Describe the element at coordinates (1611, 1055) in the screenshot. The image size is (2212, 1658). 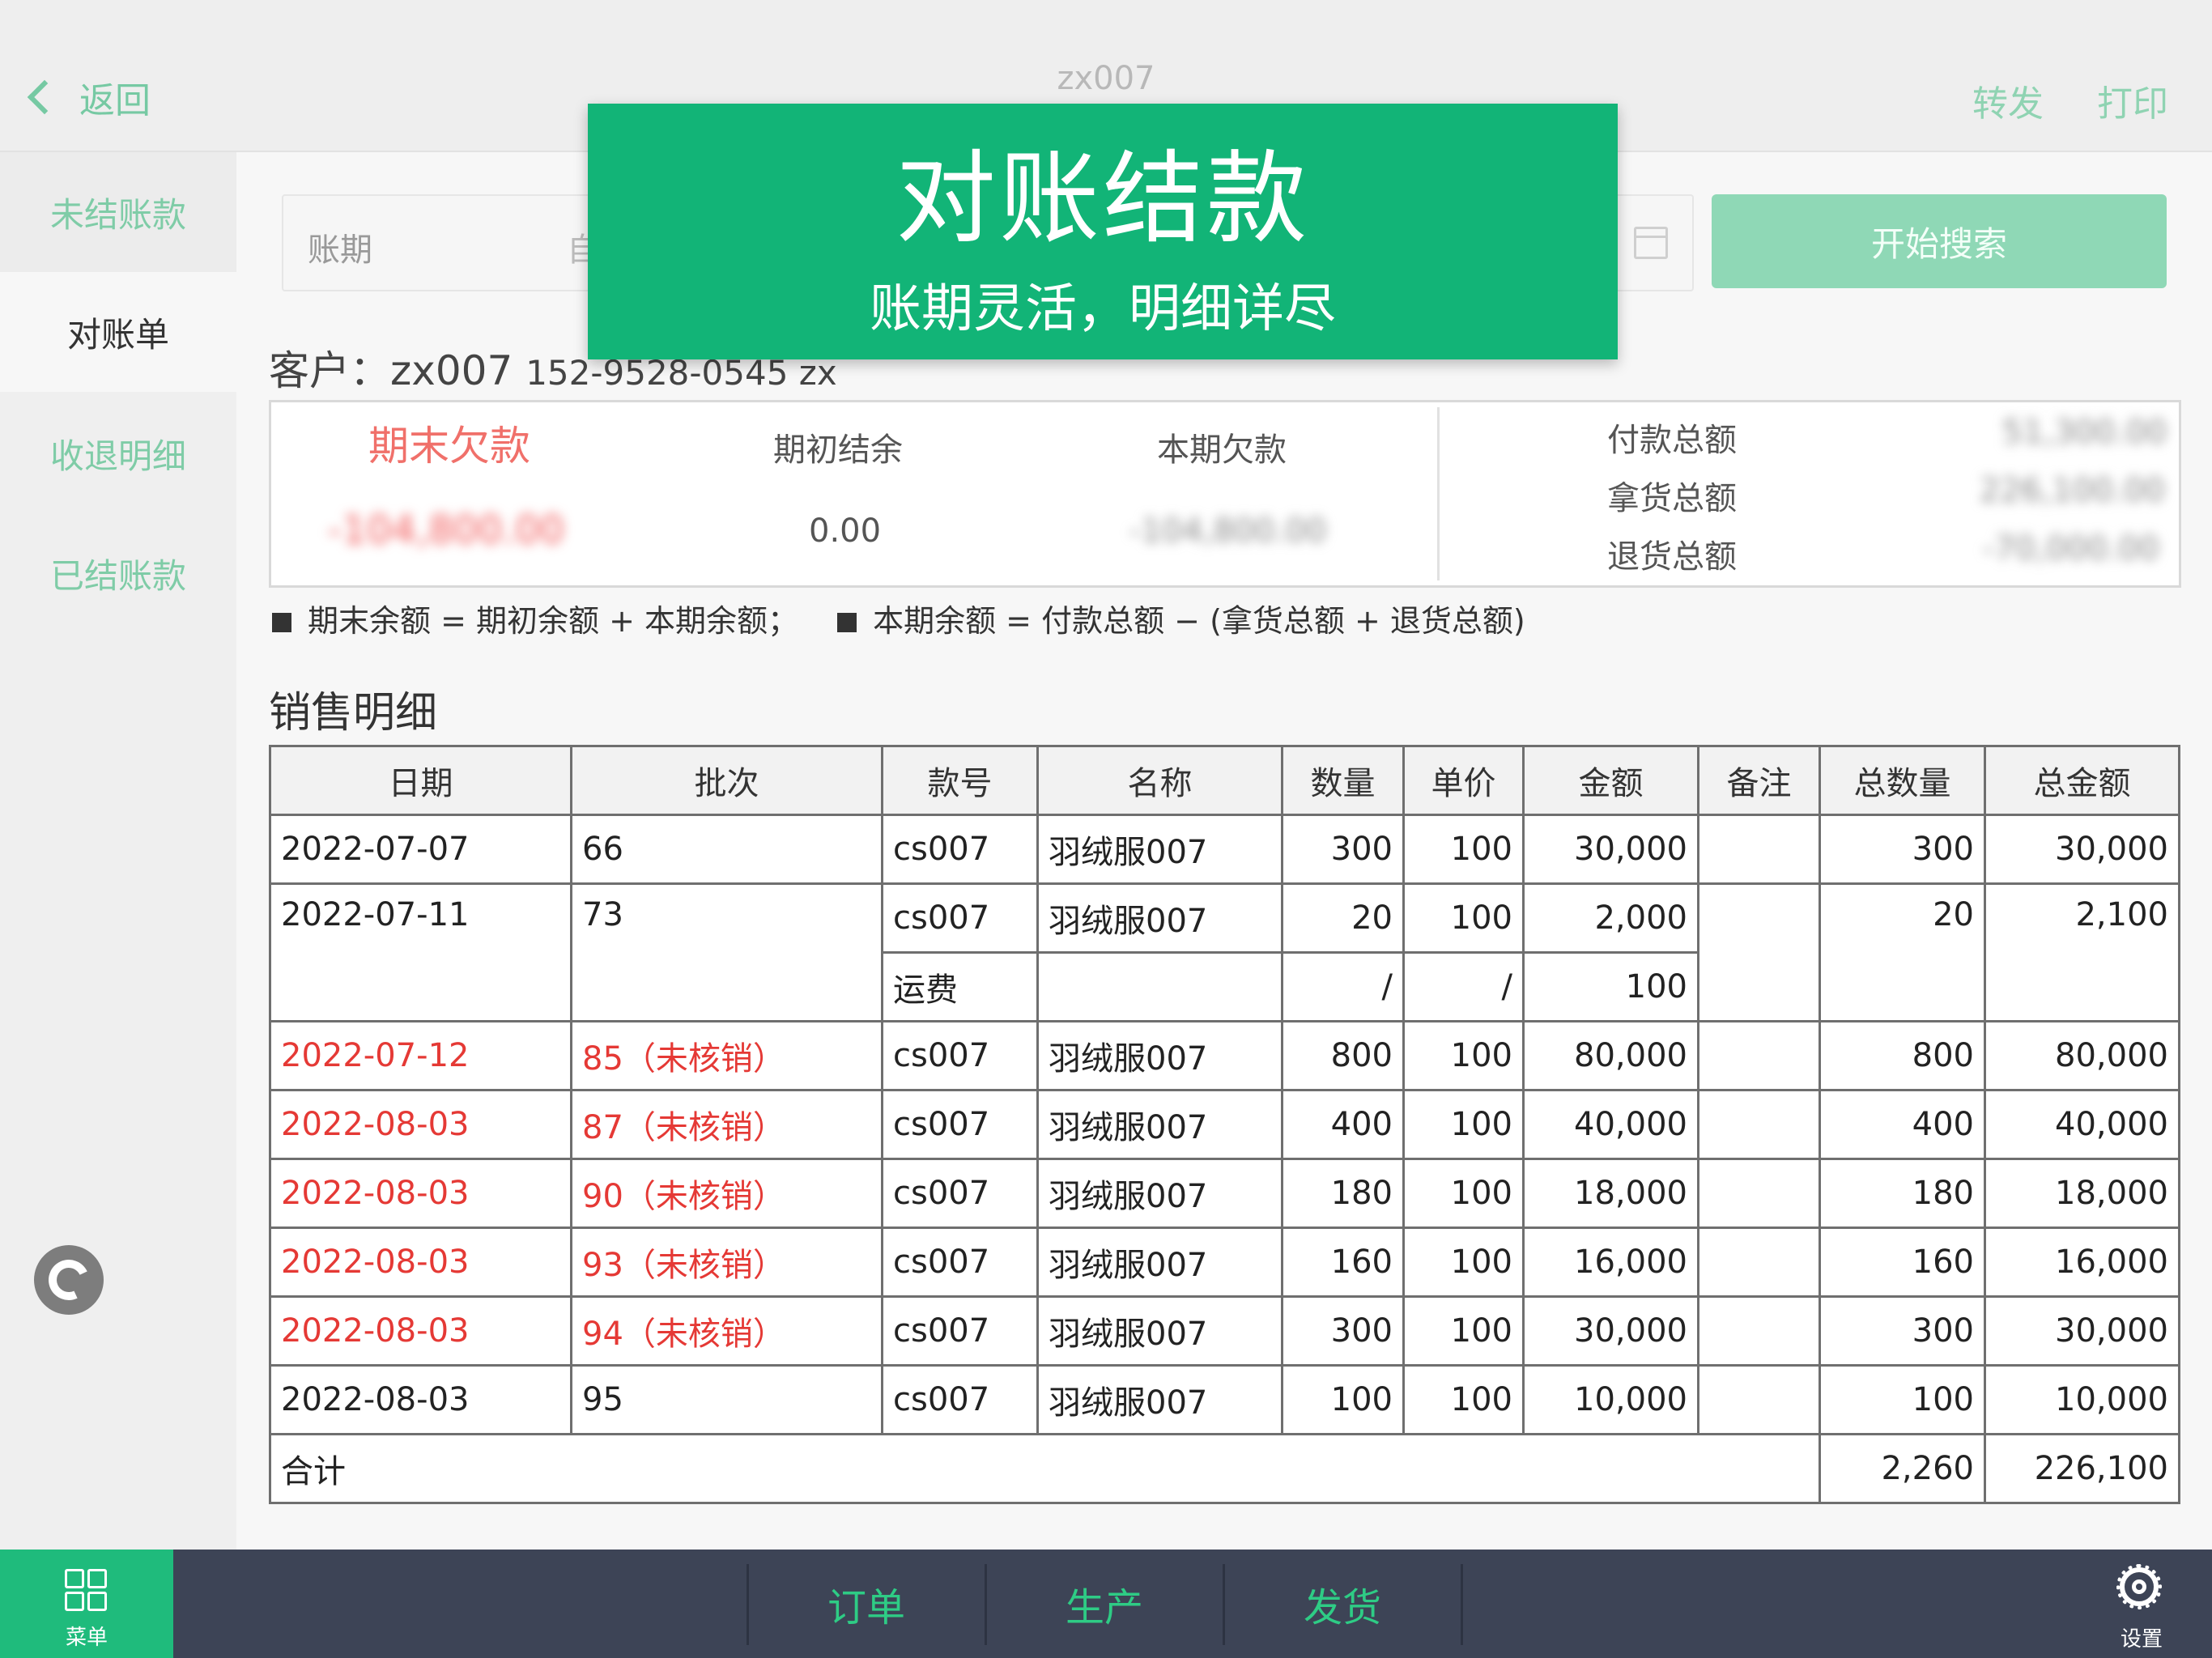
I see `cell-amount: 80,000` at that location.